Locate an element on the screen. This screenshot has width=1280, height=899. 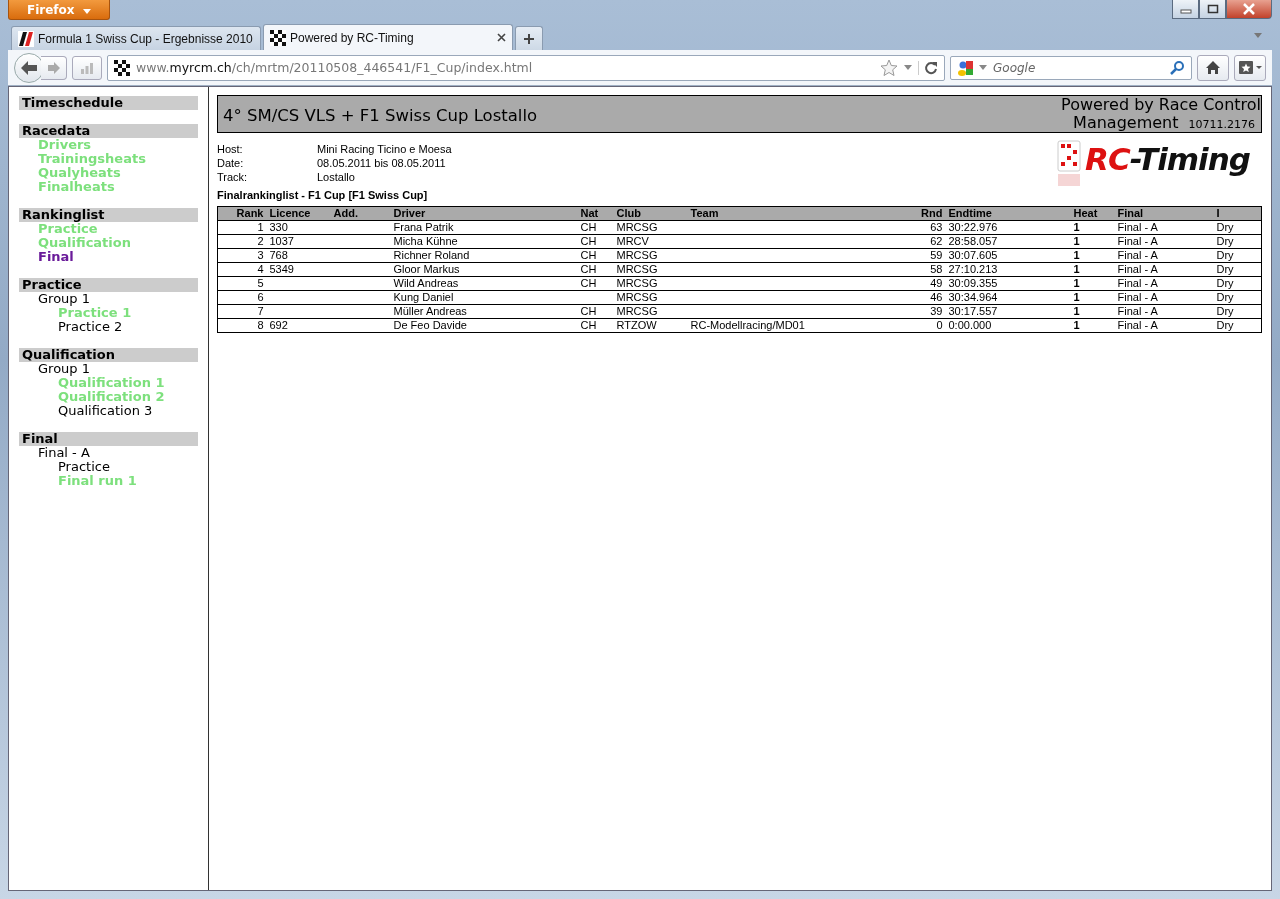
table-cell: Müller Andreas is located at coordinates (484, 311).